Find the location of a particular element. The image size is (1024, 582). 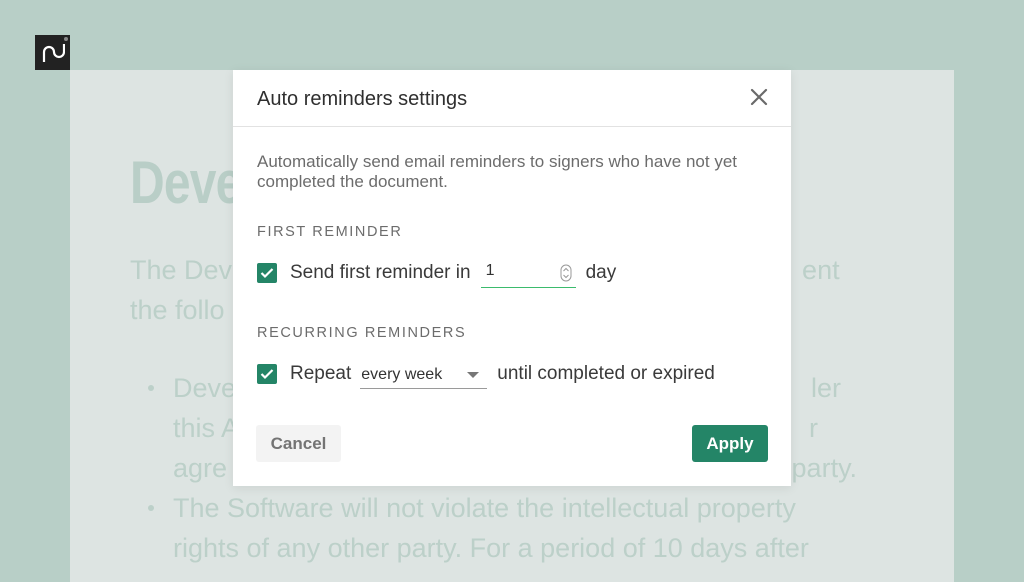

repeat-label: Repeat is located at coordinates (321, 373).